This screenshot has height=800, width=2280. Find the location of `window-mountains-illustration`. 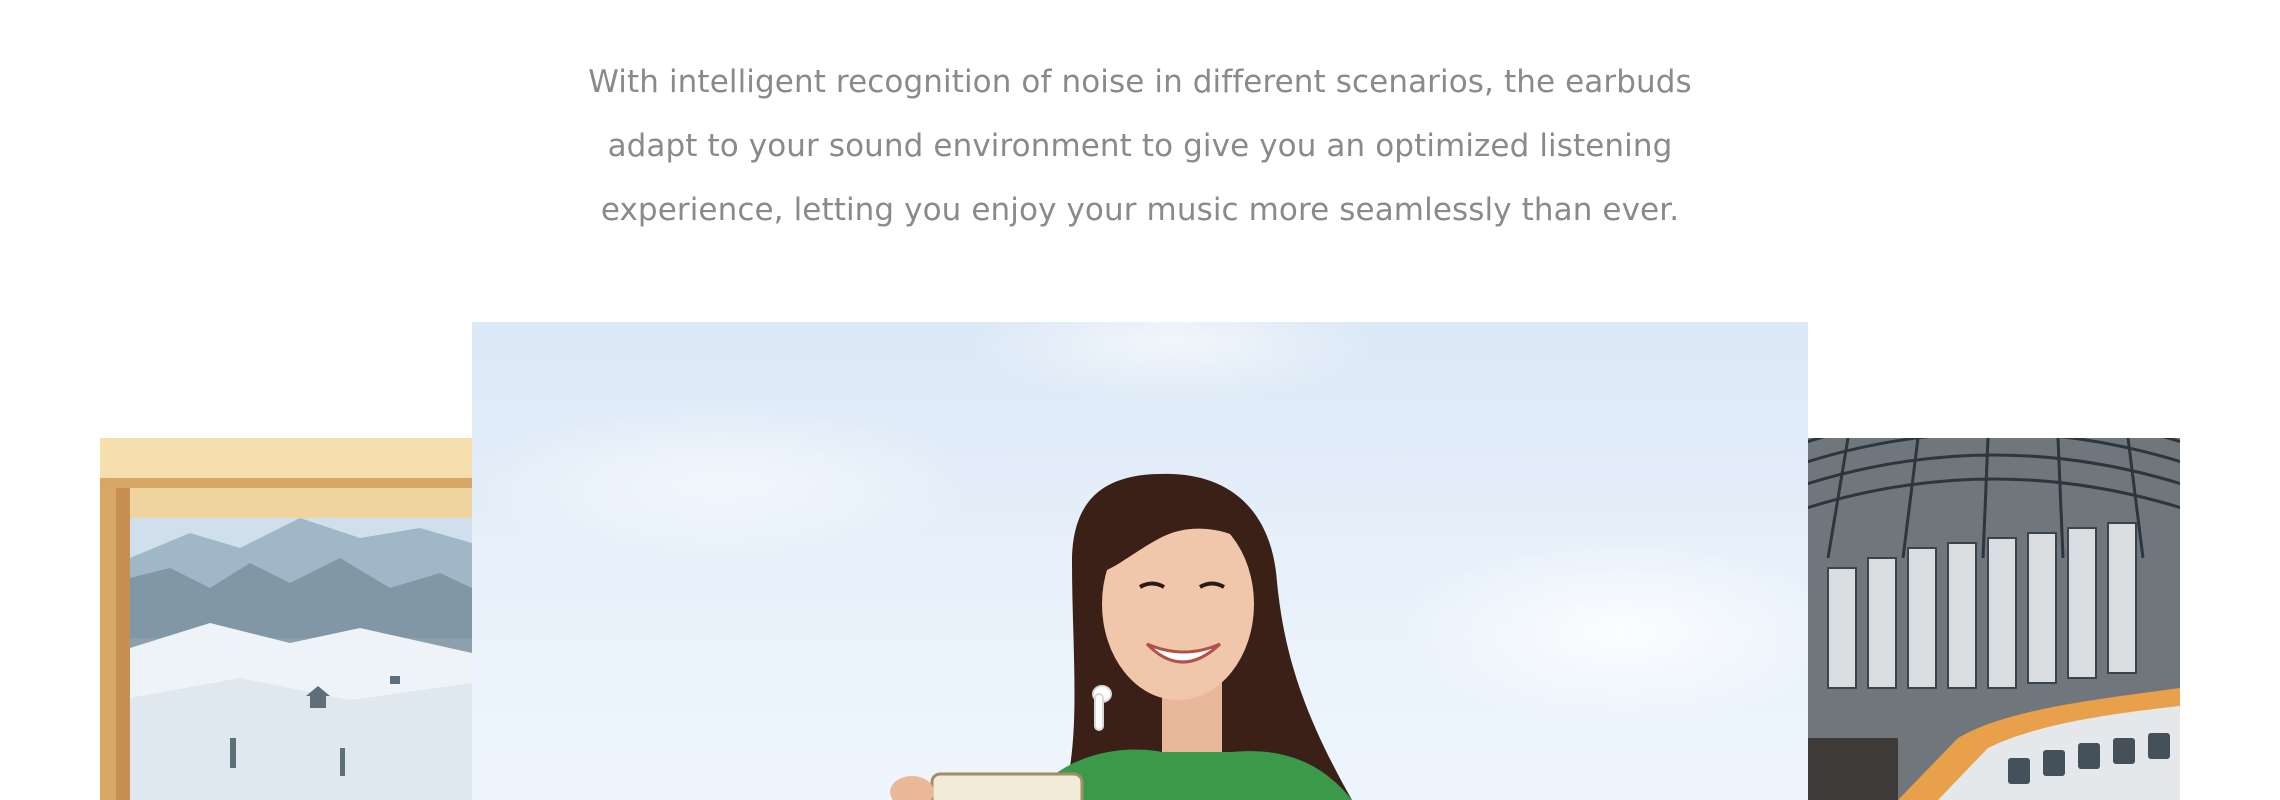

window-mountains-illustration is located at coordinates (286, 619).